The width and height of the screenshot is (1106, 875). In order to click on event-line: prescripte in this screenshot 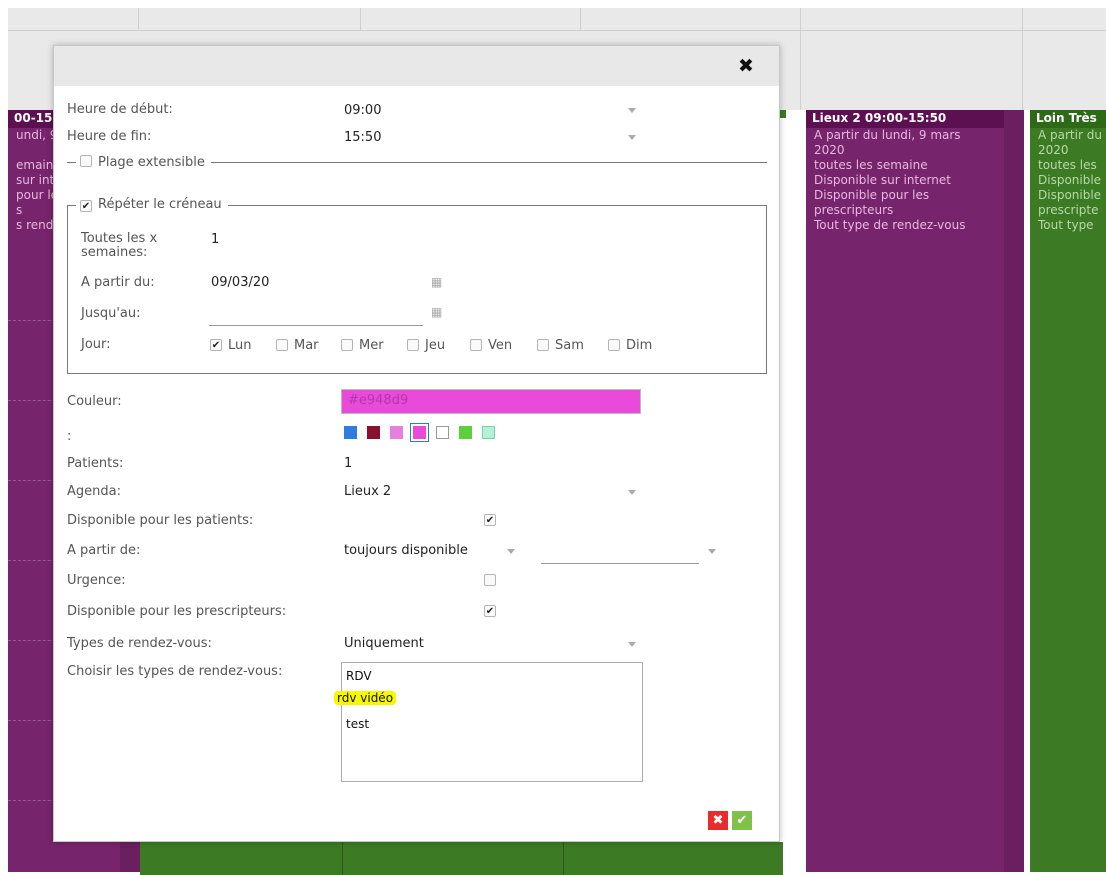, I will do `click(1068, 210)`.